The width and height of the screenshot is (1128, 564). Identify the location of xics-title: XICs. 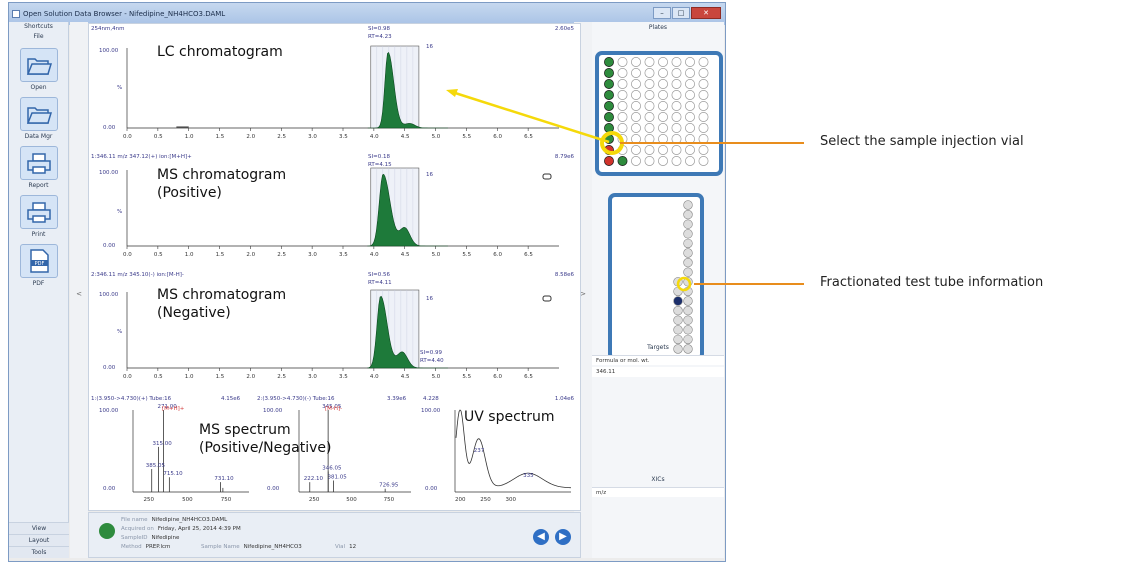
(658, 479).